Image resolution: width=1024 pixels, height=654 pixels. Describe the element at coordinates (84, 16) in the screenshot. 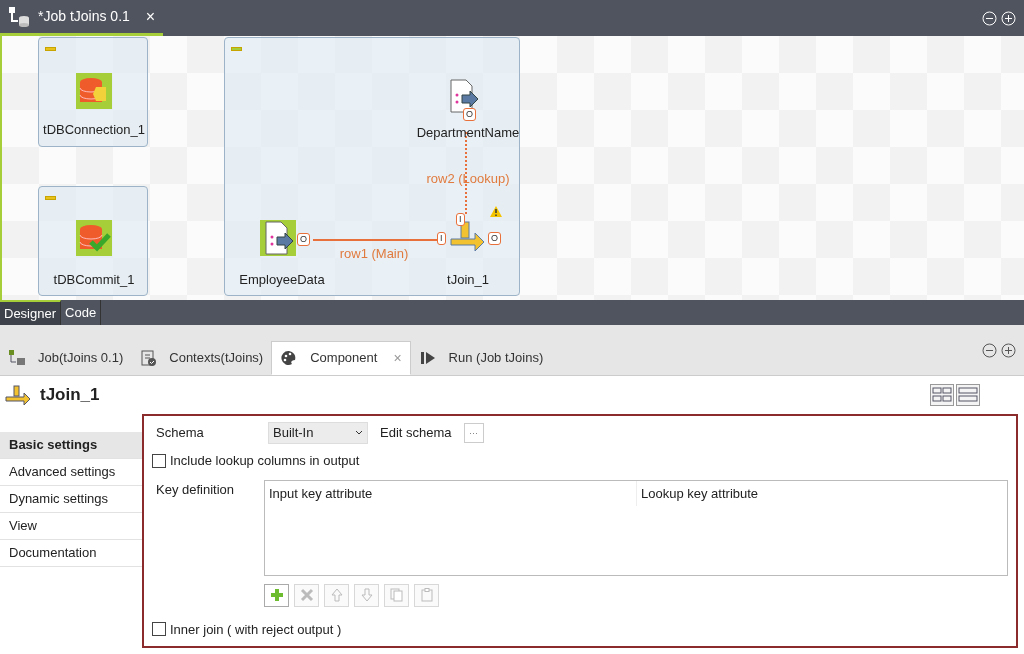

I see `tab-title: *Job tJoins 0.1` at that location.